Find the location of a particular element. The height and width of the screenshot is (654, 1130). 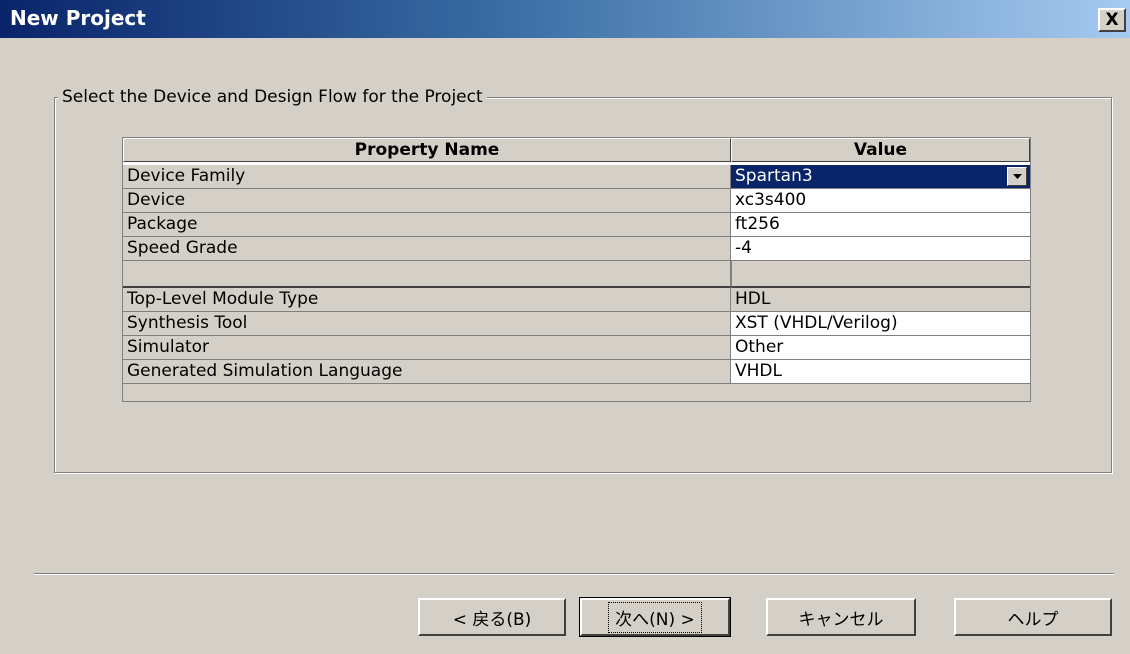

window-title: New Project is located at coordinates (78, 18).